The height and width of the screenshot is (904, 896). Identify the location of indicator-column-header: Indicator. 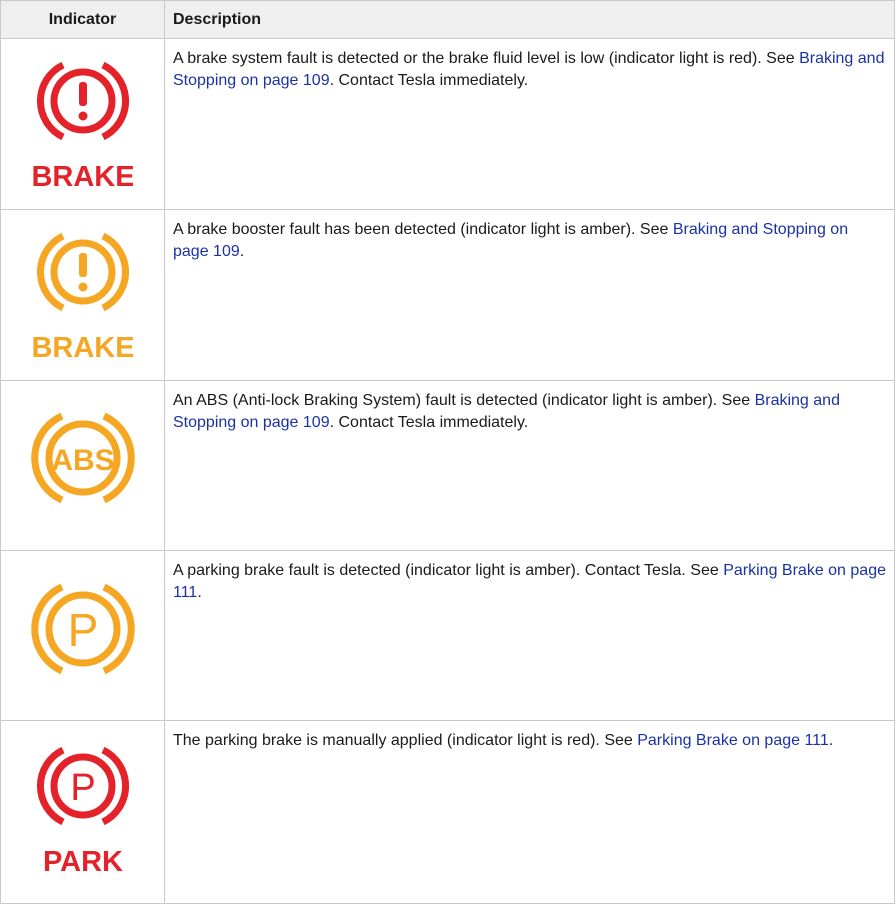
(82, 19).